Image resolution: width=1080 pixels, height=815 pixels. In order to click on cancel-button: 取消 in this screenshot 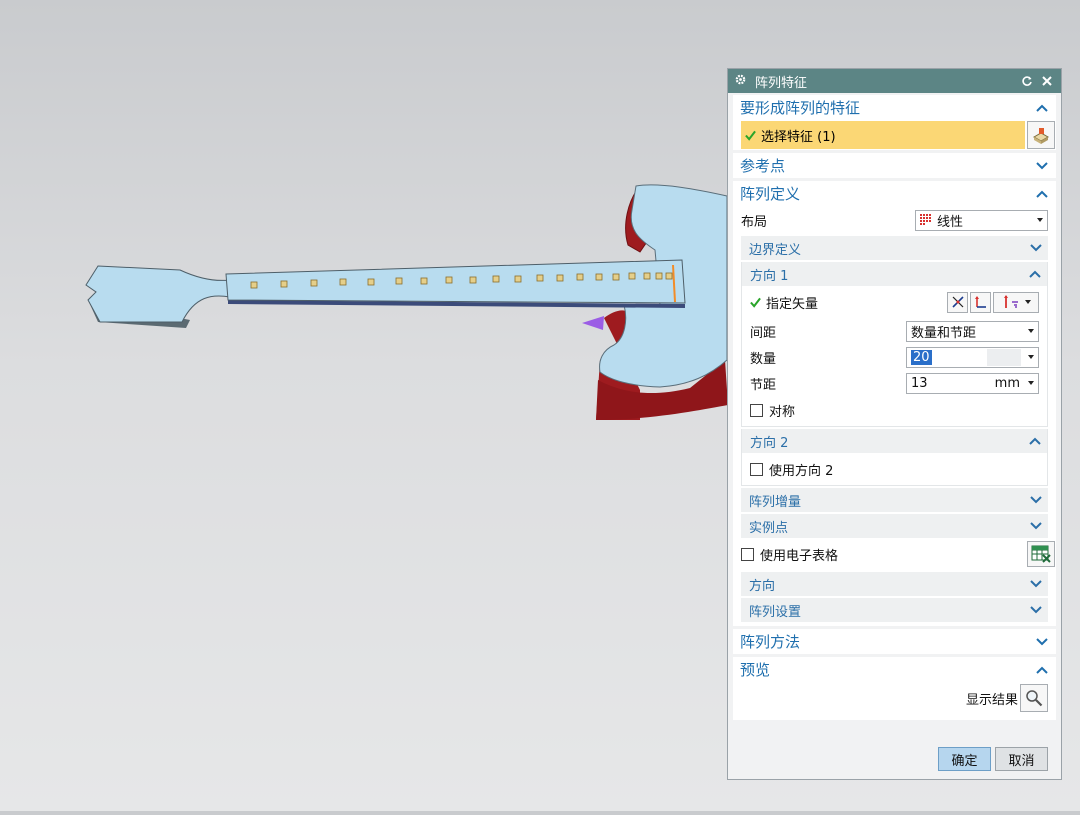, I will do `click(1021, 759)`.